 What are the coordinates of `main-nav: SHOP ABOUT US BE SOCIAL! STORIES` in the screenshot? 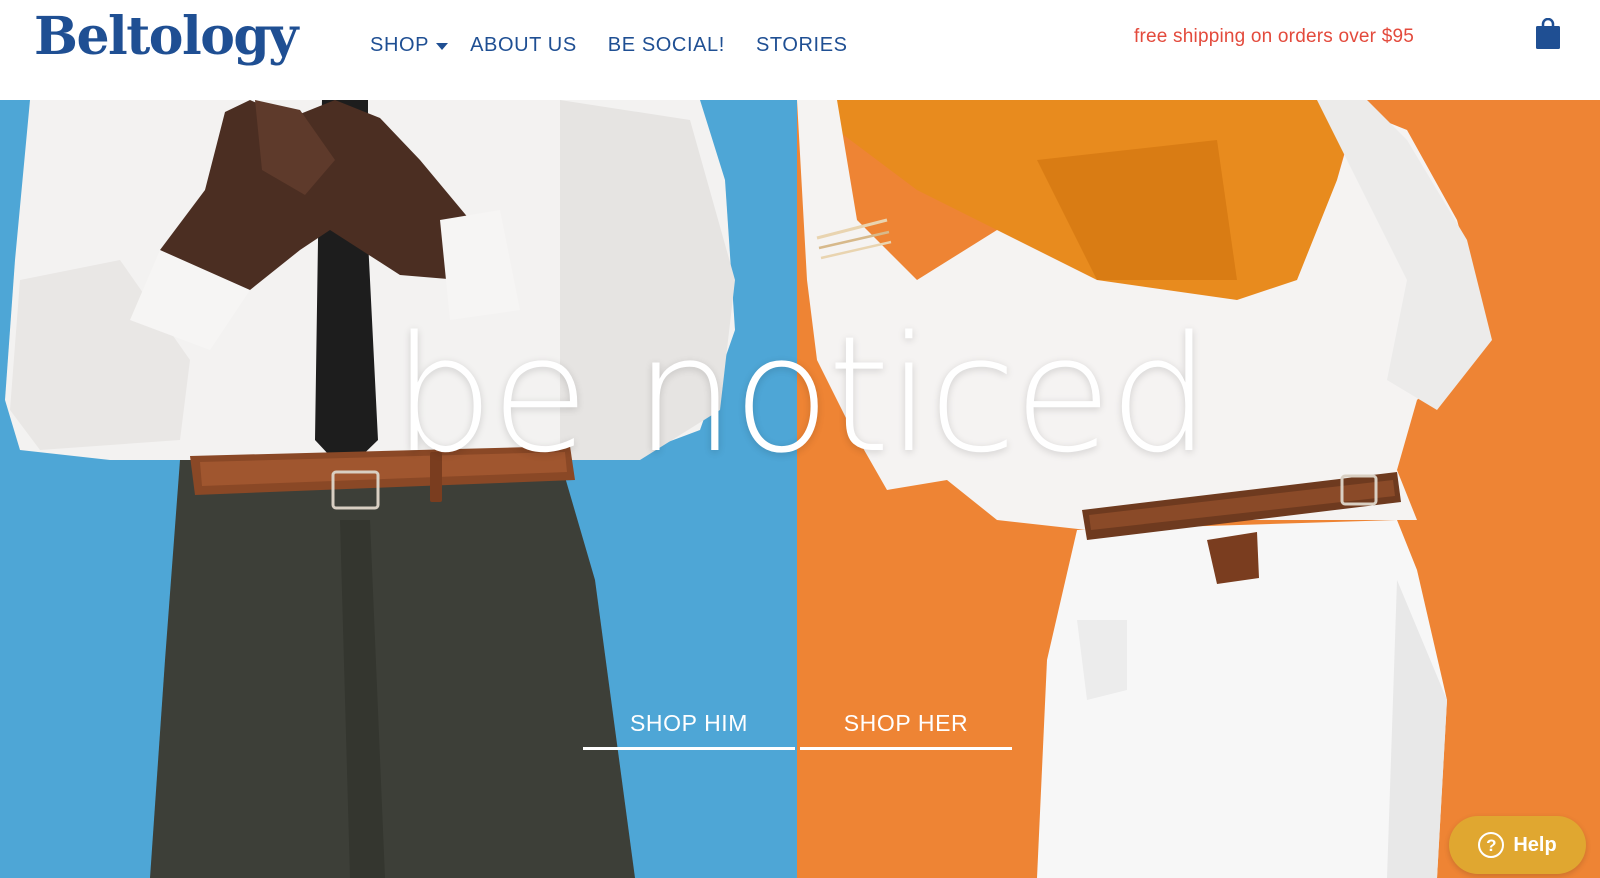 It's located at (609, 45).